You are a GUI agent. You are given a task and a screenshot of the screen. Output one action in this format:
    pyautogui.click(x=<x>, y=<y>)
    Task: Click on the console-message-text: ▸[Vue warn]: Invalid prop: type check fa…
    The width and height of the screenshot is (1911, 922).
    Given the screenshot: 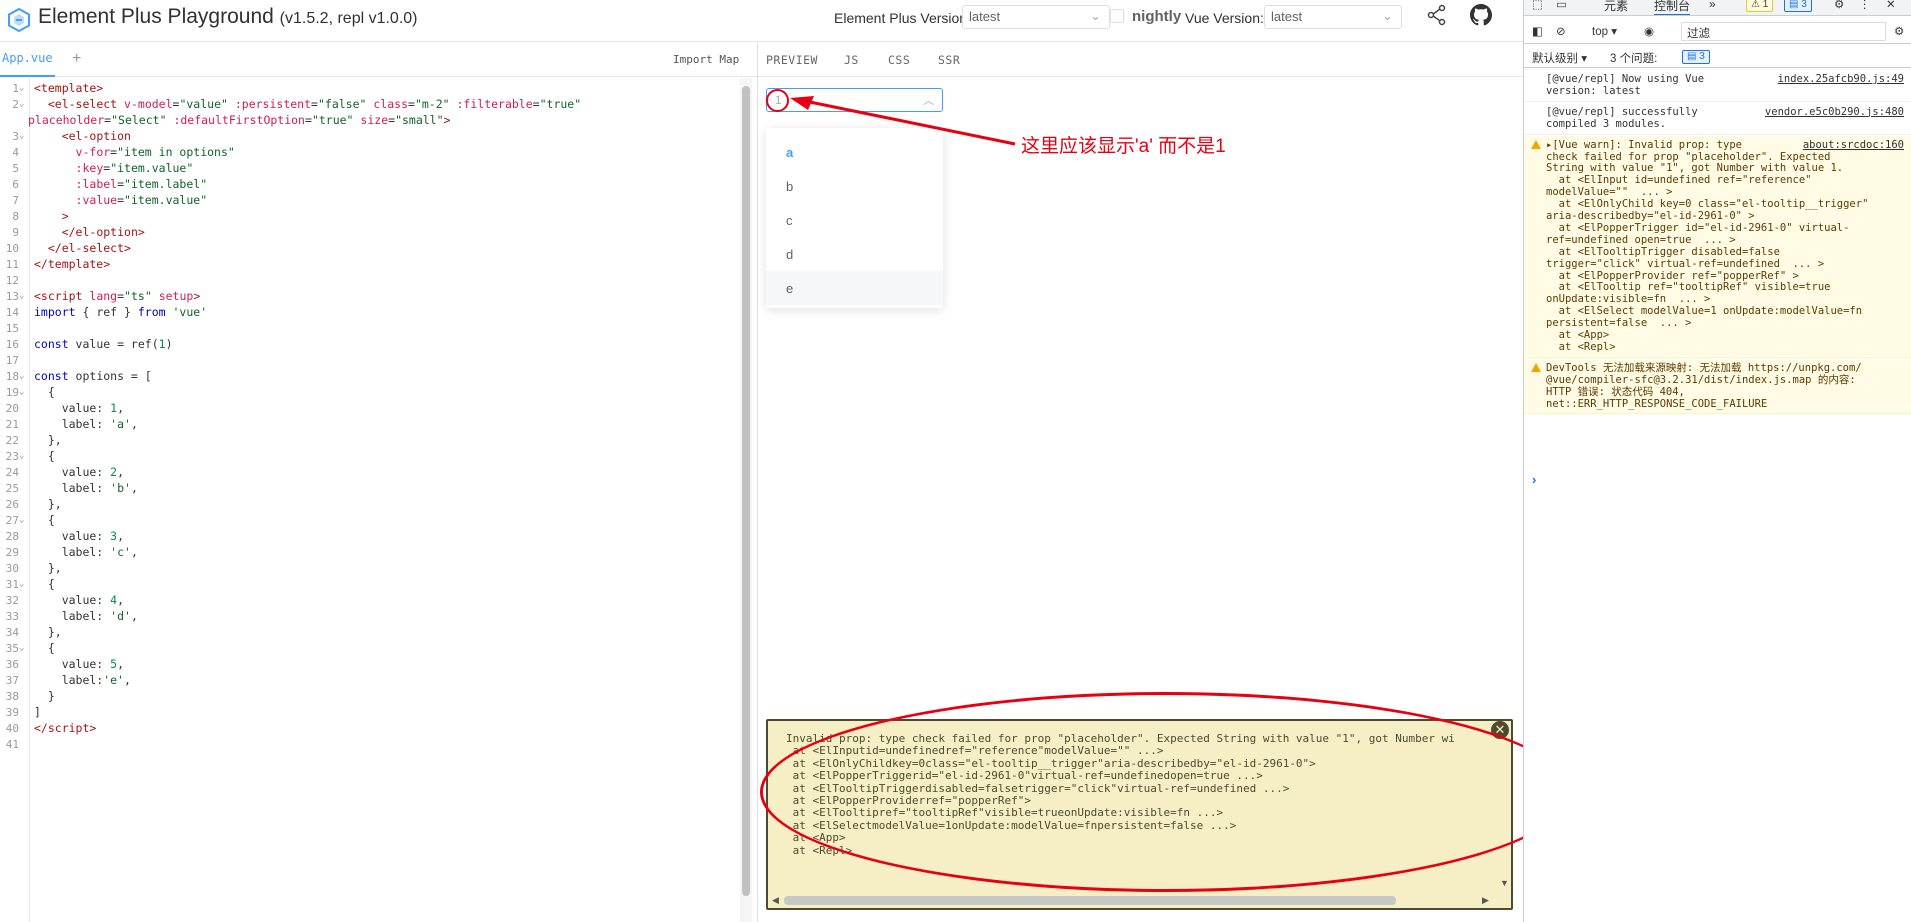 What is the action you would take?
    pyautogui.click(x=1707, y=245)
    